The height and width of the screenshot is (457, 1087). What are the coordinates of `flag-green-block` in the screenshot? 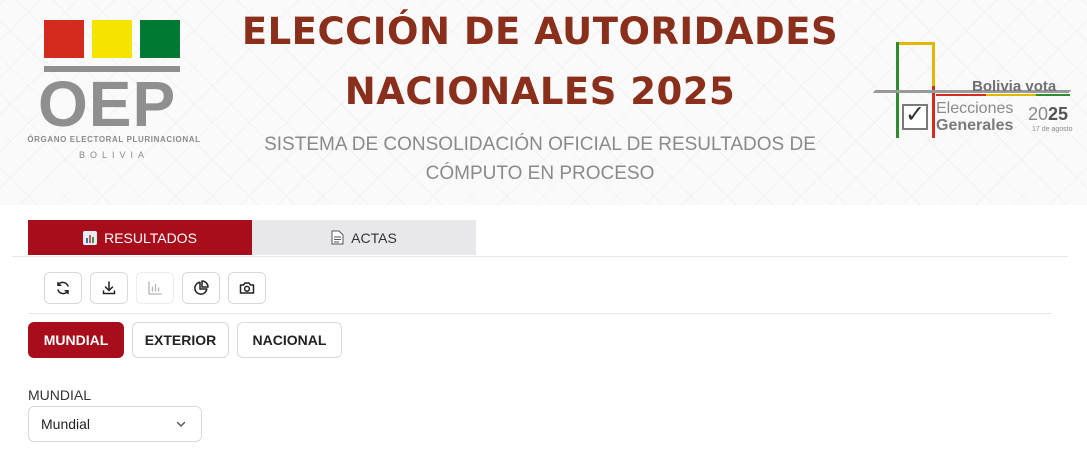 It's located at (160, 39).